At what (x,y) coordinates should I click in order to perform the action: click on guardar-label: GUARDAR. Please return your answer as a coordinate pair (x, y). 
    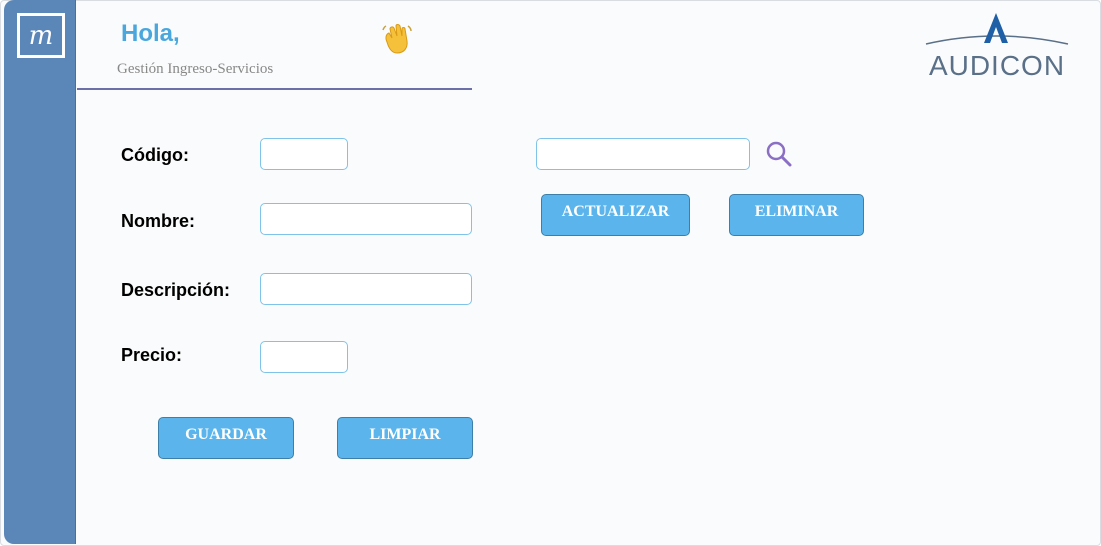
    Looking at the image, I should click on (226, 434).